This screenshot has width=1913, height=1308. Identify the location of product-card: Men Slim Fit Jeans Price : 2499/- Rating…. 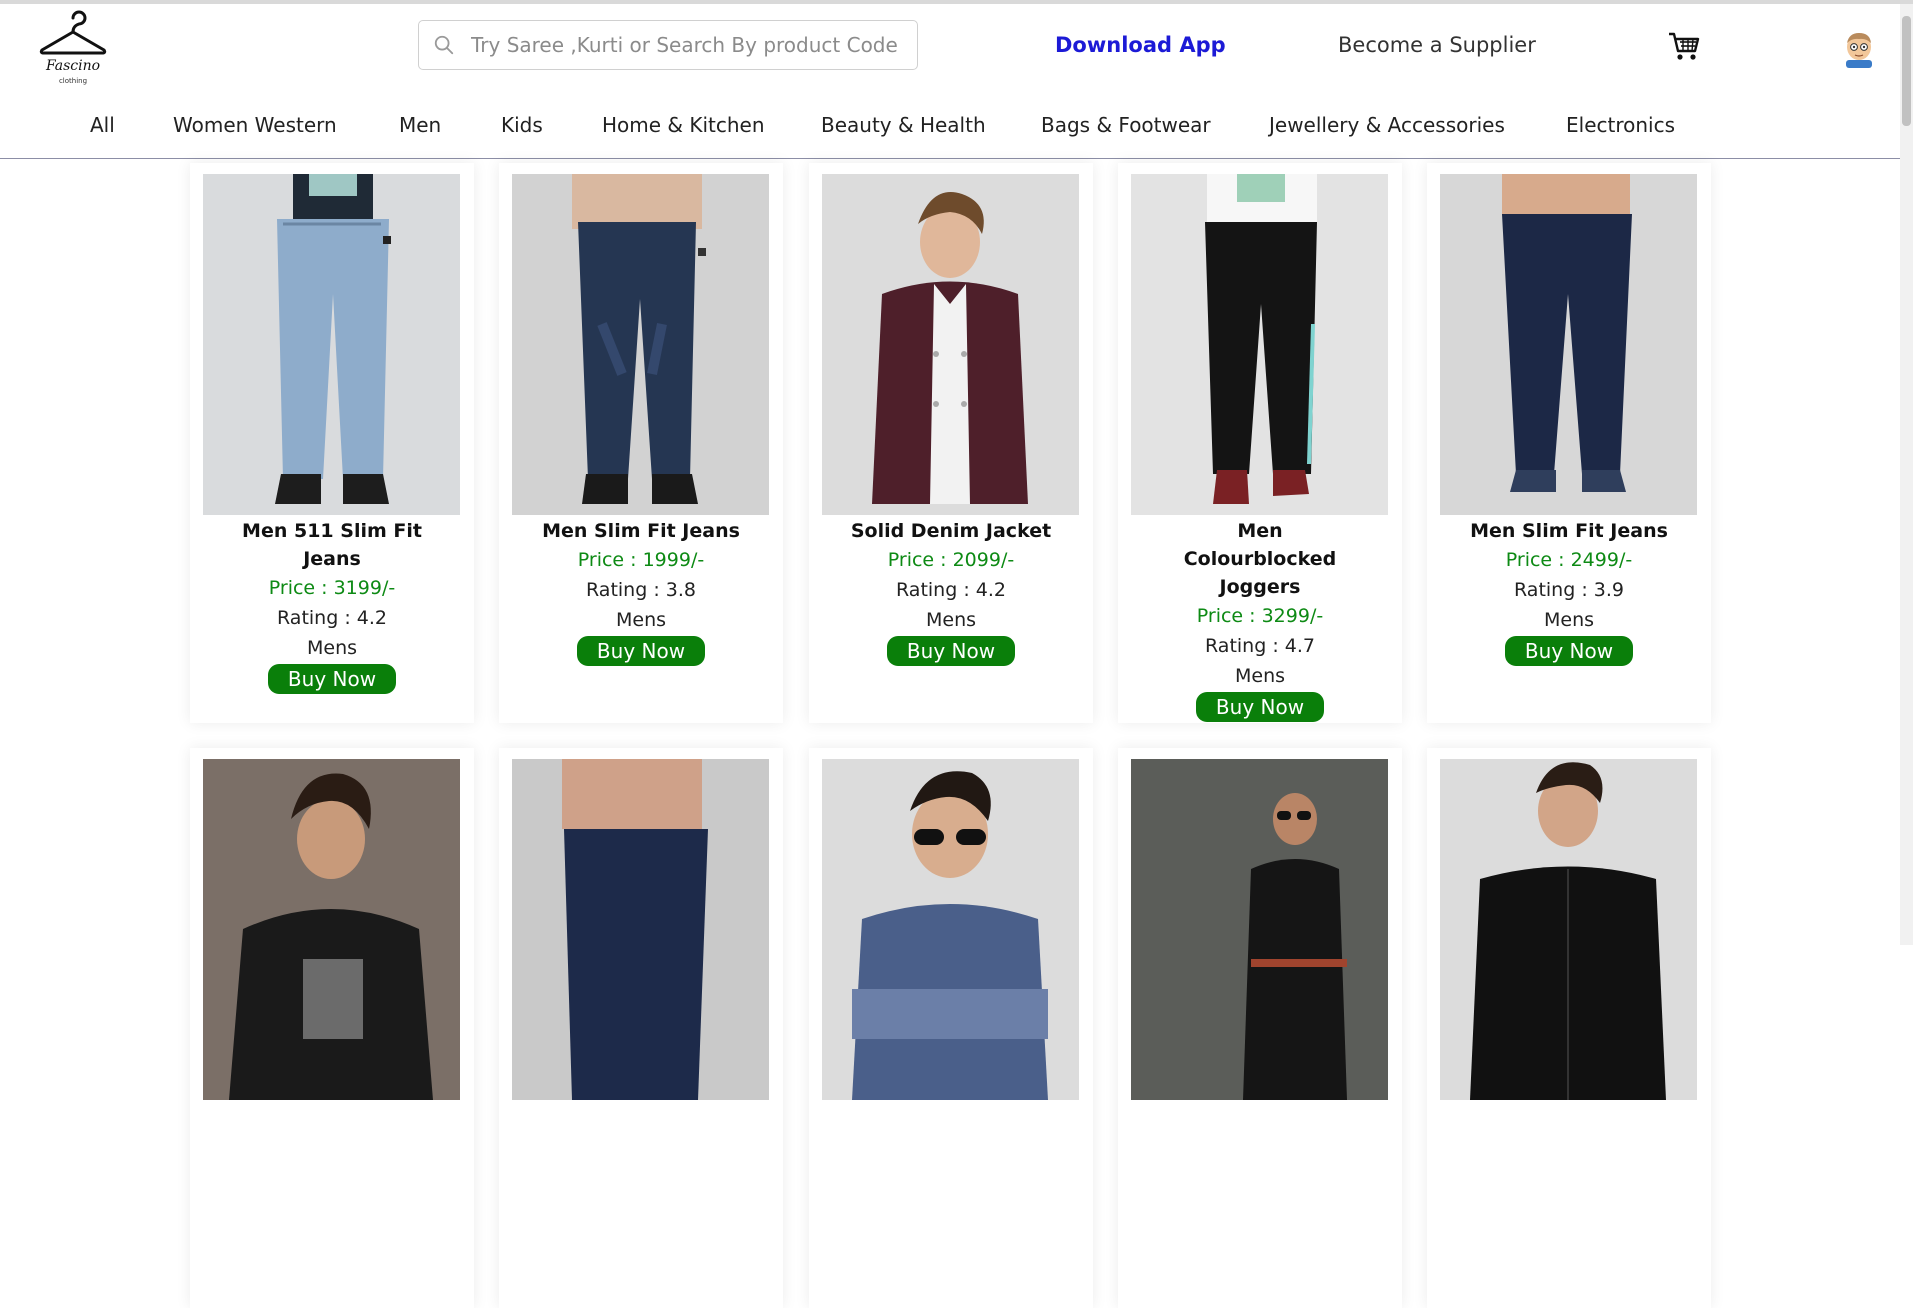
(1569, 443).